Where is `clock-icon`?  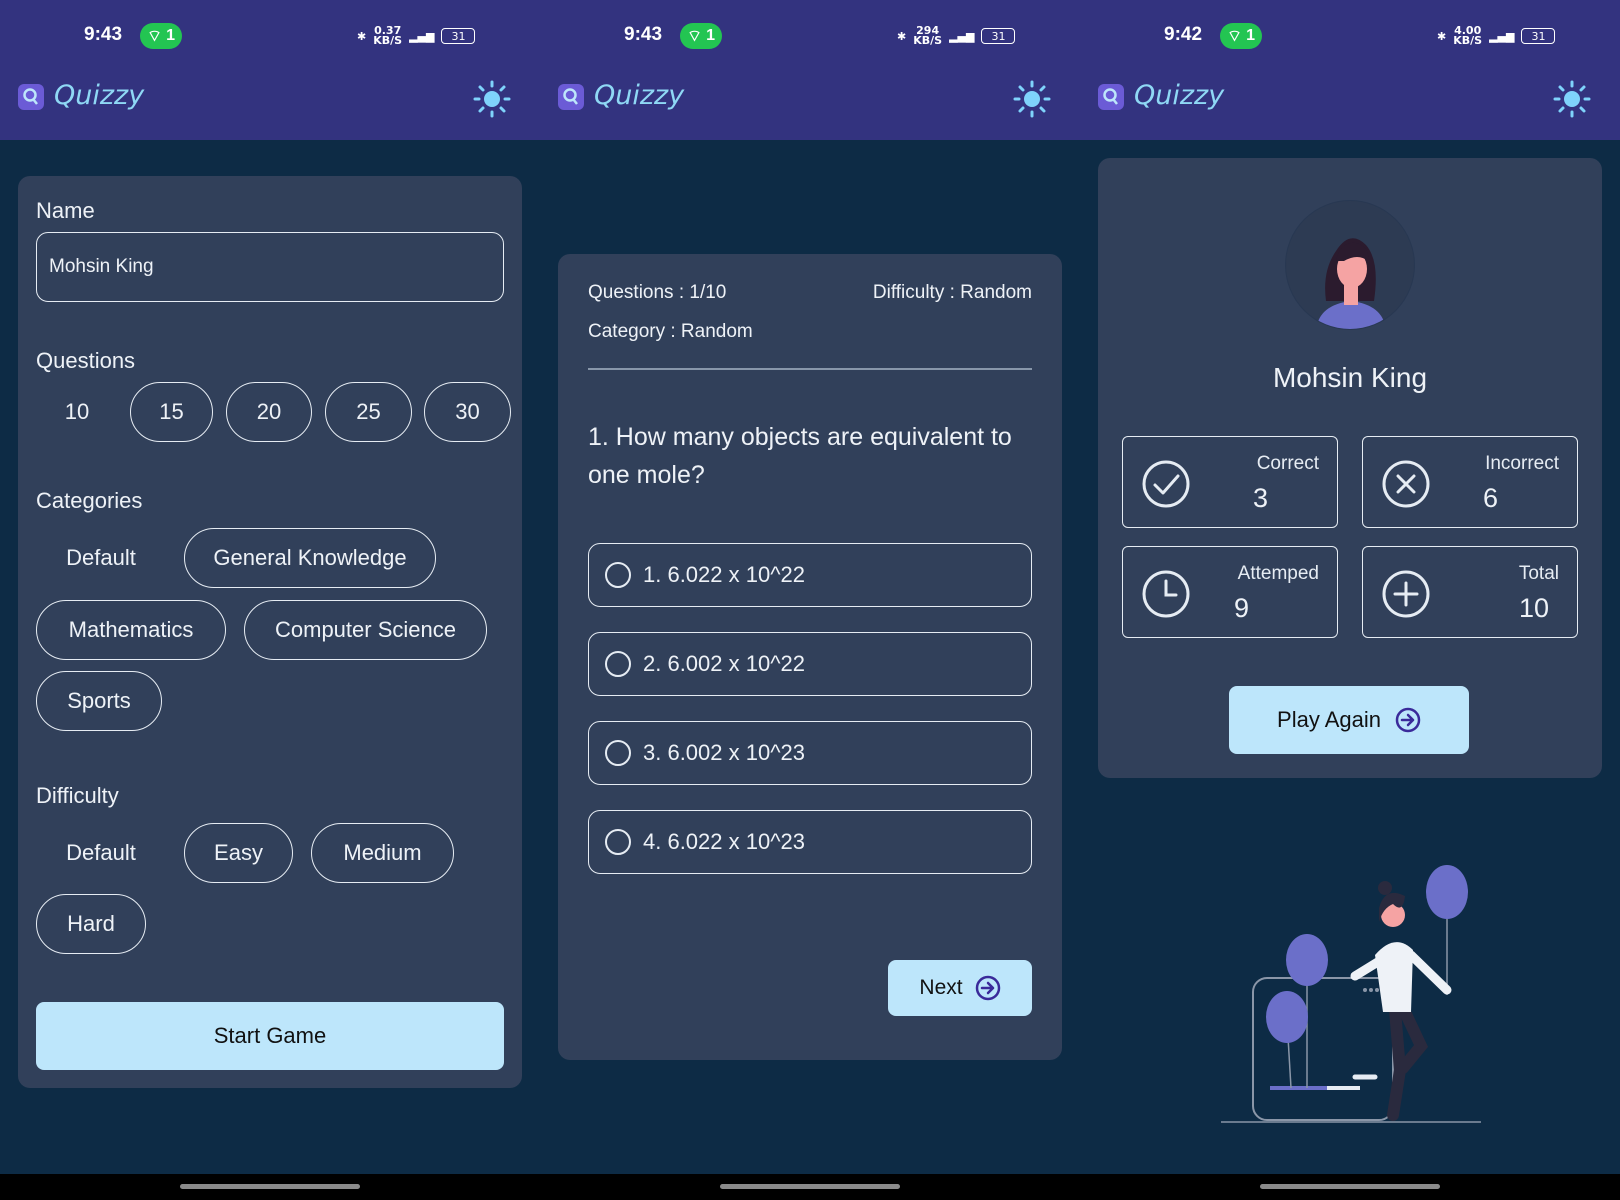 clock-icon is located at coordinates (1166, 594).